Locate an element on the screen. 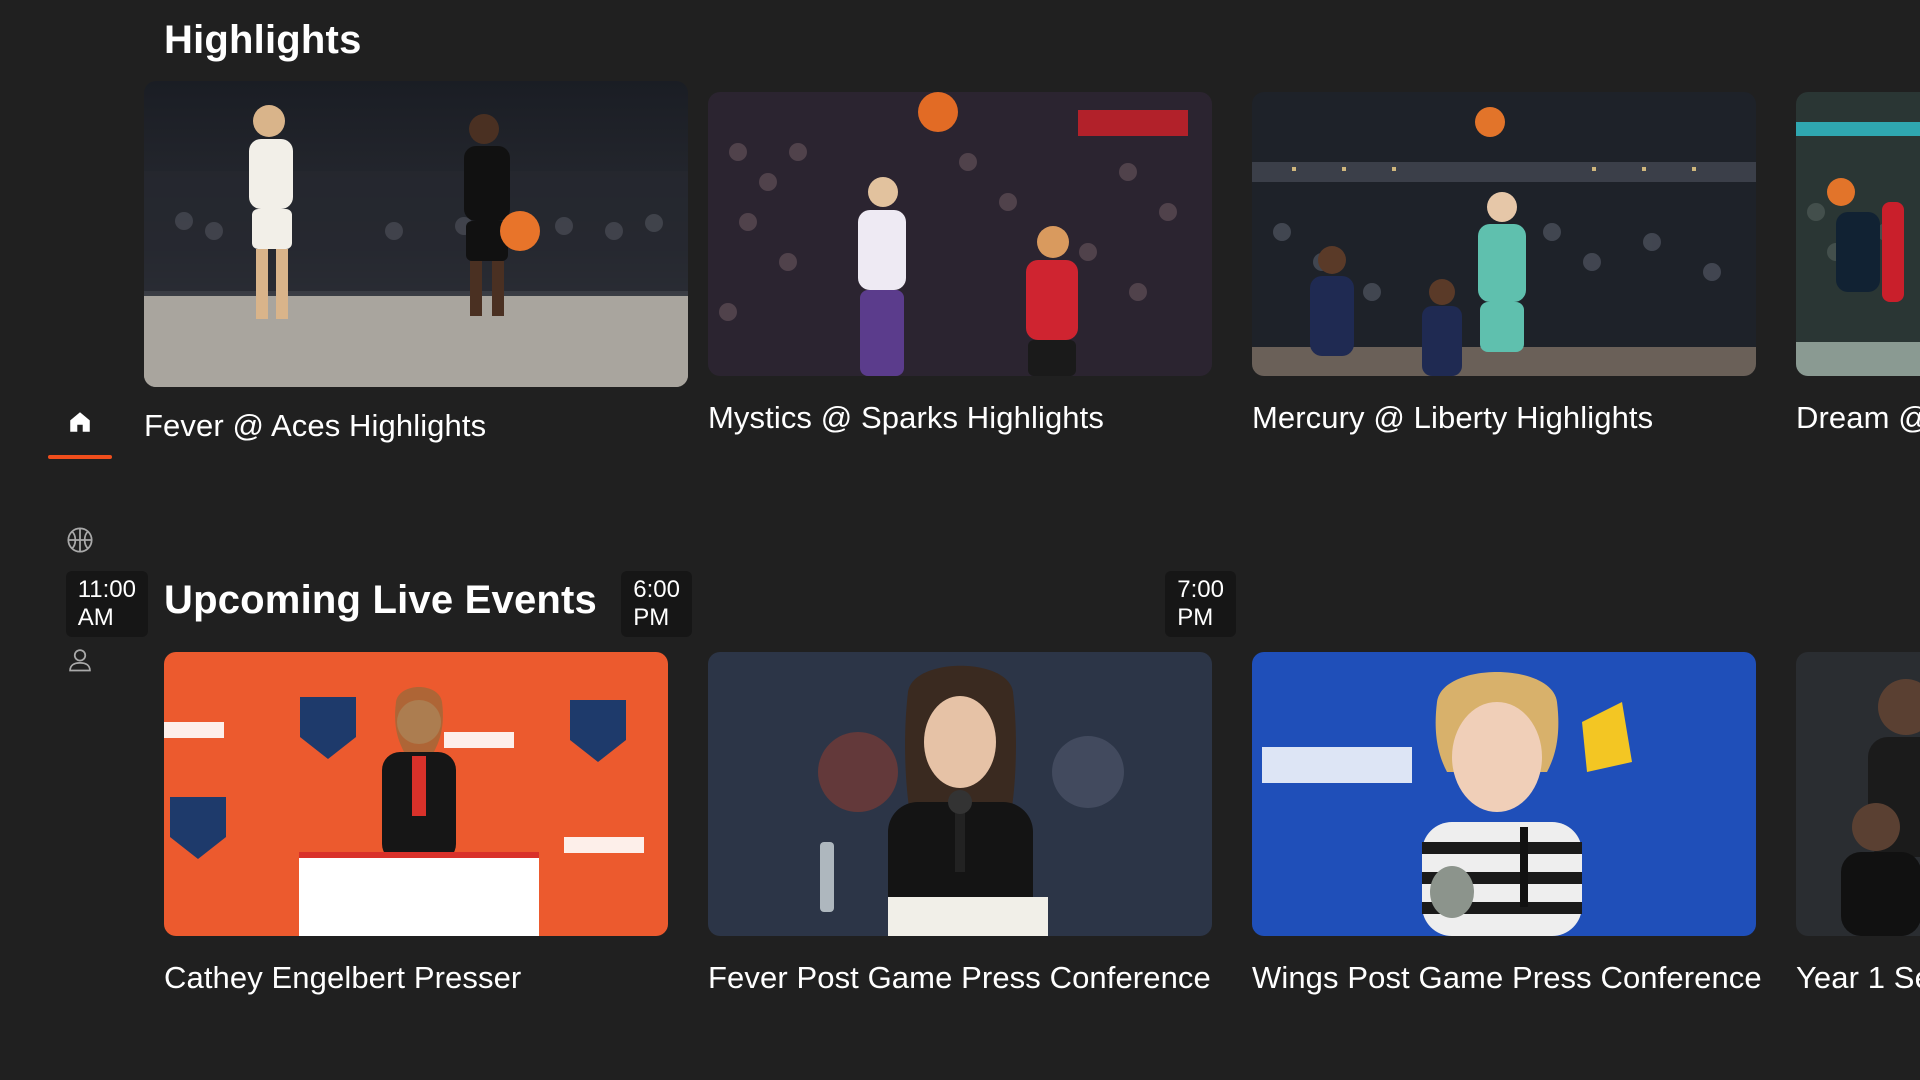 This screenshot has height=1080, width=1920. event-time-badge: 6:00 PM is located at coordinates (656, 604).